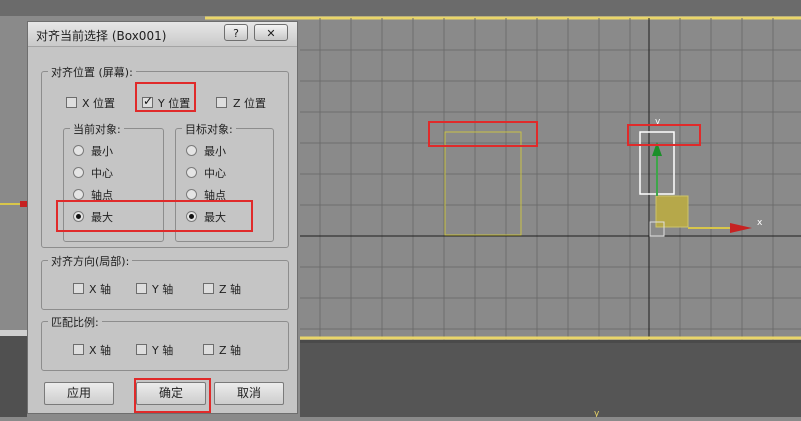 This screenshot has height=421, width=801. Describe the element at coordinates (664, 135) in the screenshot. I see `highlight-selected-max` at that location.